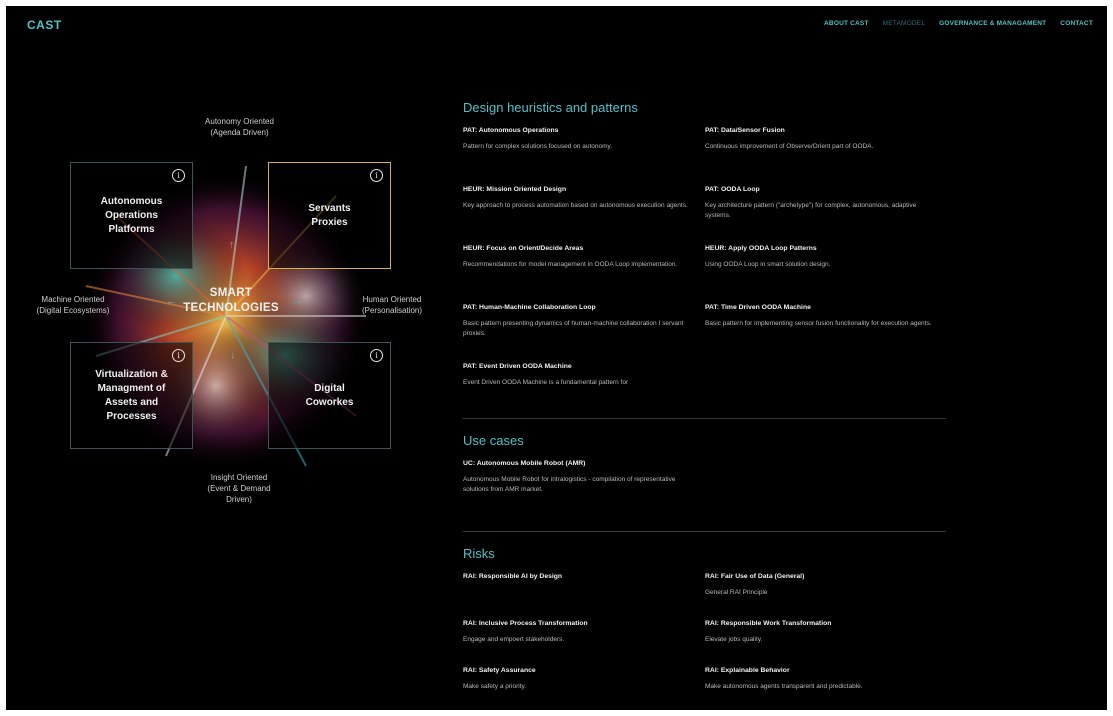 The height and width of the screenshot is (716, 1113). Describe the element at coordinates (584, 248) in the screenshot. I see `item-title: HEUR: Focus on Orient/Decide Areas` at that location.